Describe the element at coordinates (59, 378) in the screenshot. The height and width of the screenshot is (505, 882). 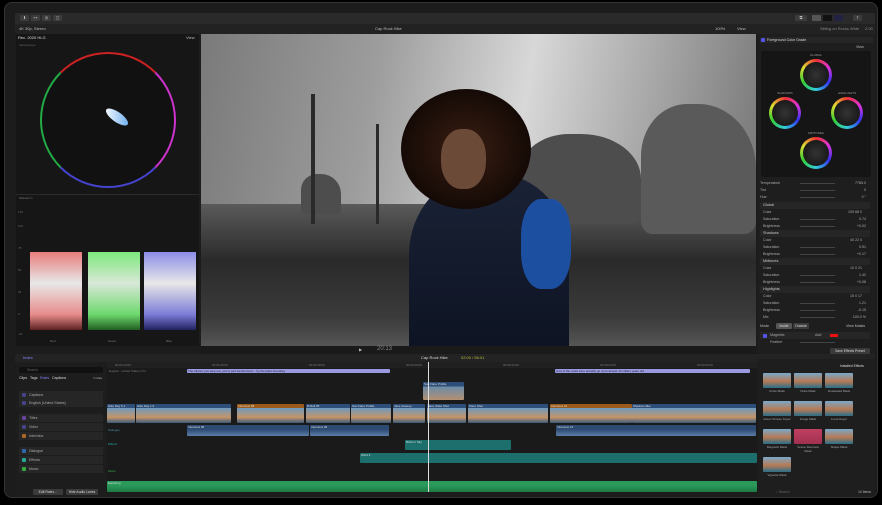
I see `index-tab-captions: Captions` at that location.